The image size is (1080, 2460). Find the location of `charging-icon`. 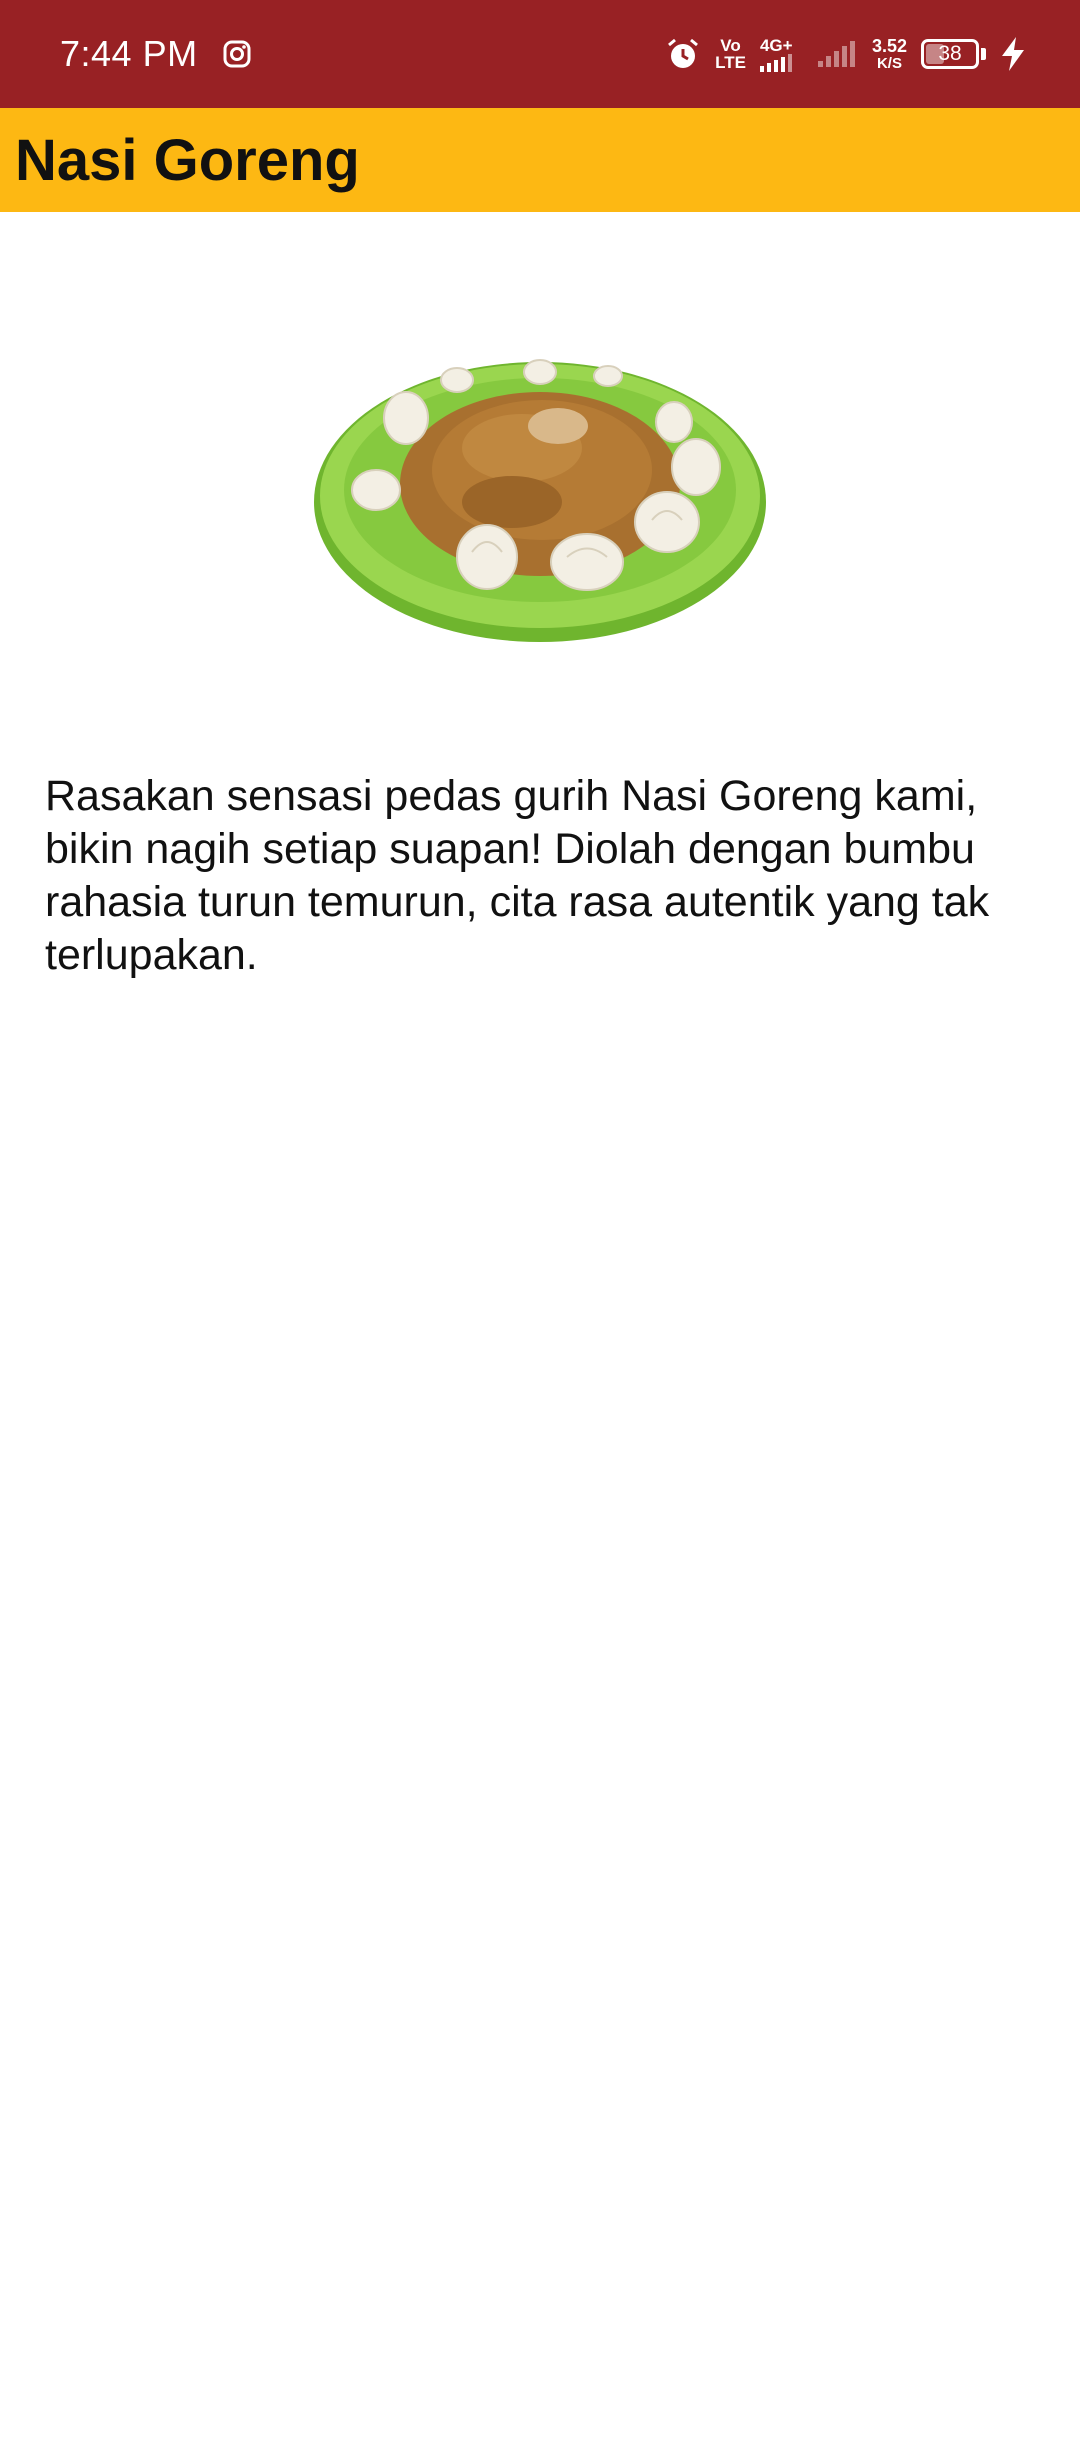

charging-icon is located at coordinates (1013, 54).